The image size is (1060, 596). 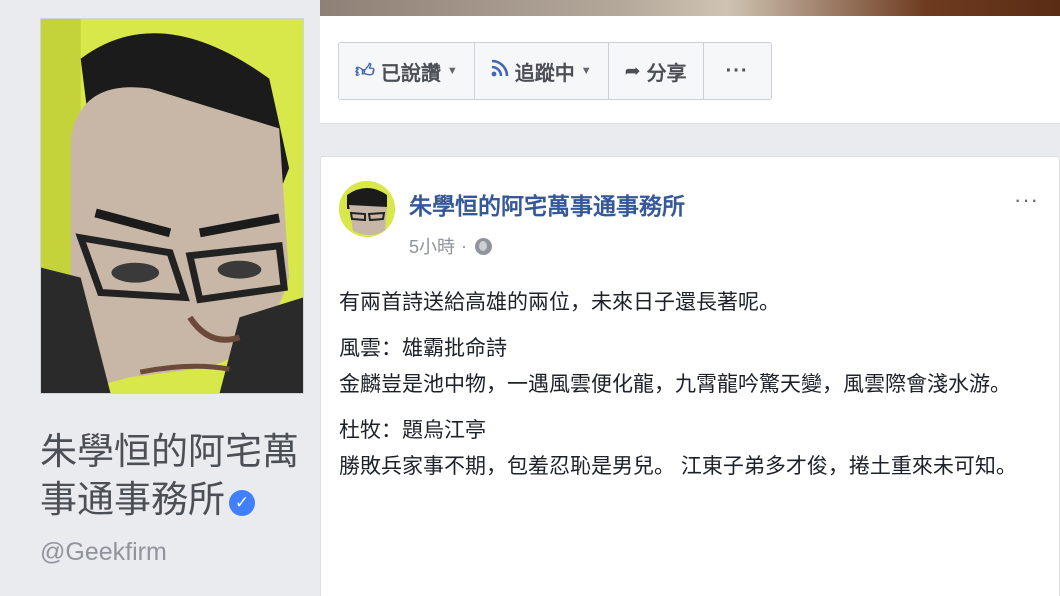 I want to click on post-paragraph: 有兩首詩送給高雄的兩位，未來日子還長著呢。, so click(x=559, y=302).